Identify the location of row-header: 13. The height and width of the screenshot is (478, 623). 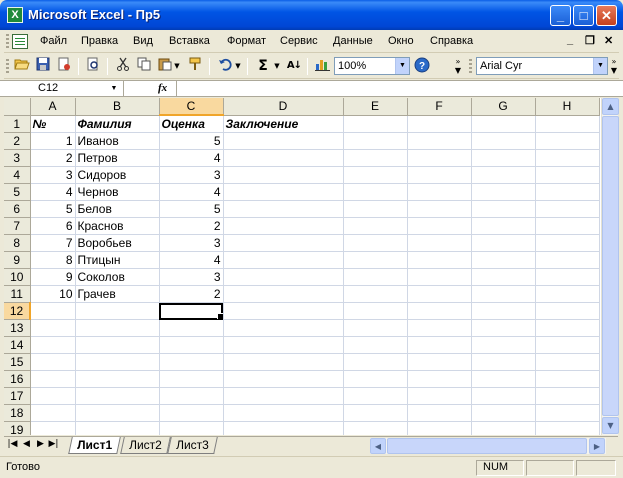
(17, 328).